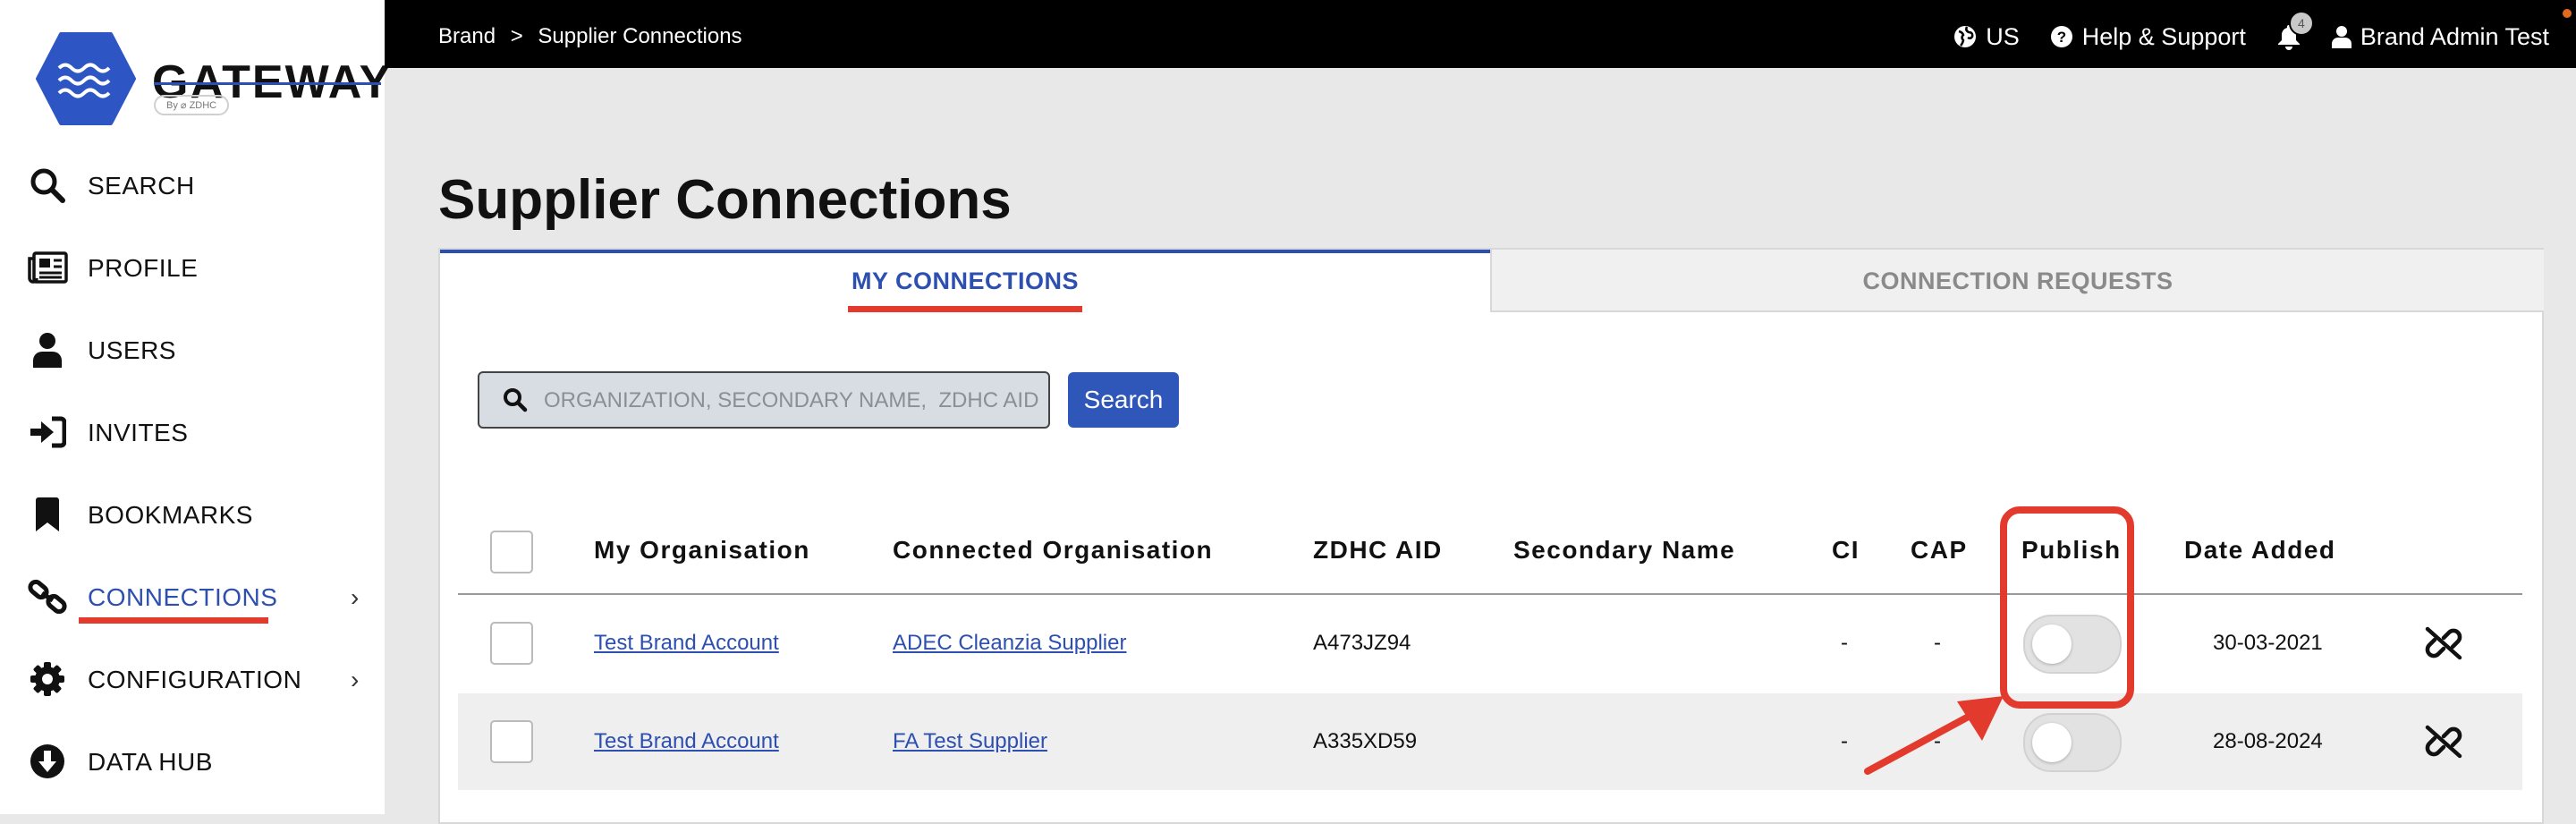 This screenshot has width=2576, height=824. What do you see at coordinates (173, 620) in the screenshot?
I see `connections-annotation-underline` at bounding box center [173, 620].